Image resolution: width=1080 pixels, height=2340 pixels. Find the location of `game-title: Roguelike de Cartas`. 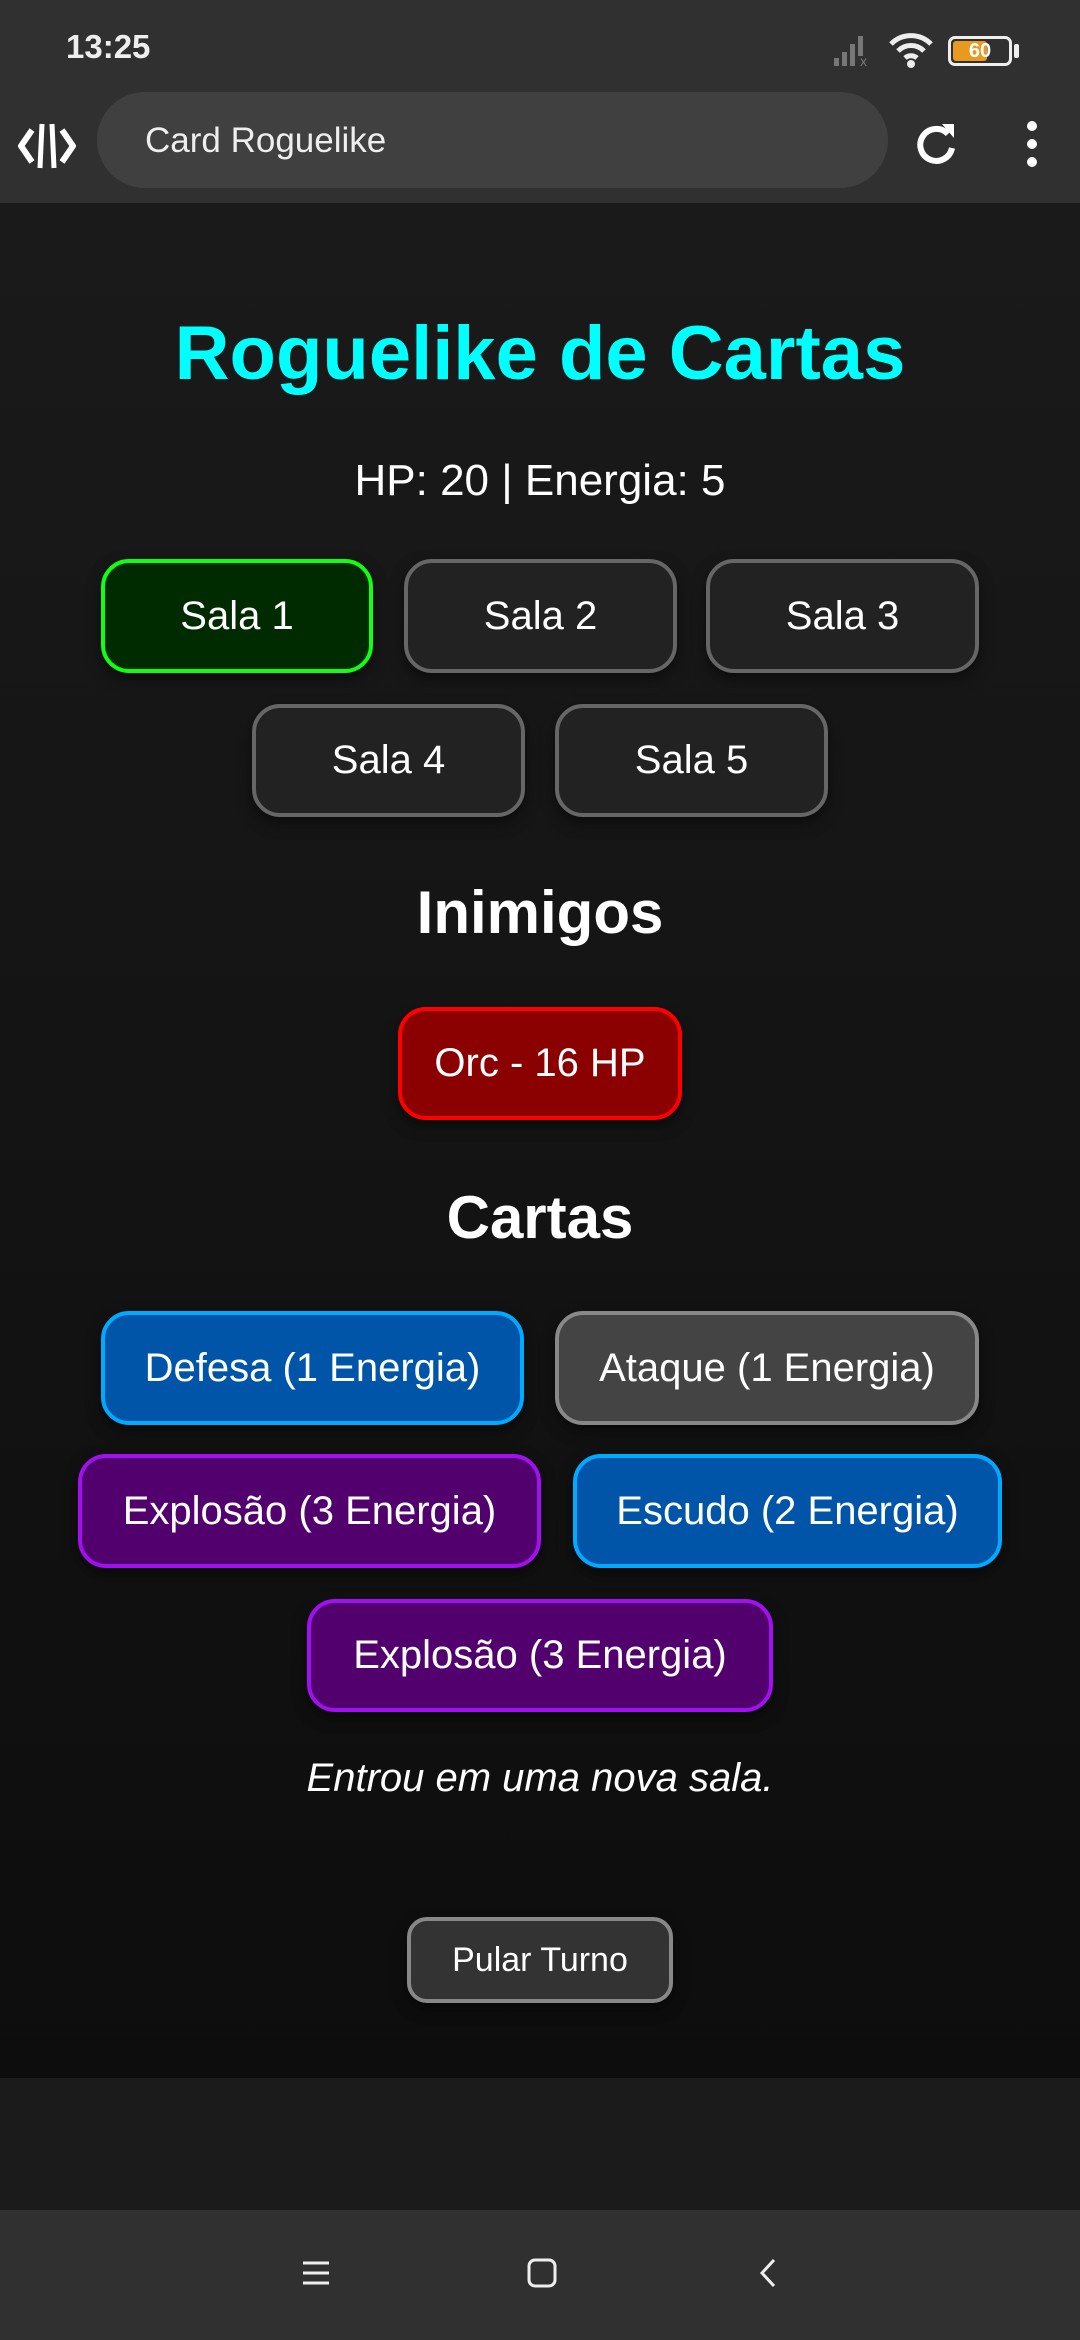

game-title: Roguelike de Cartas is located at coordinates (540, 353).